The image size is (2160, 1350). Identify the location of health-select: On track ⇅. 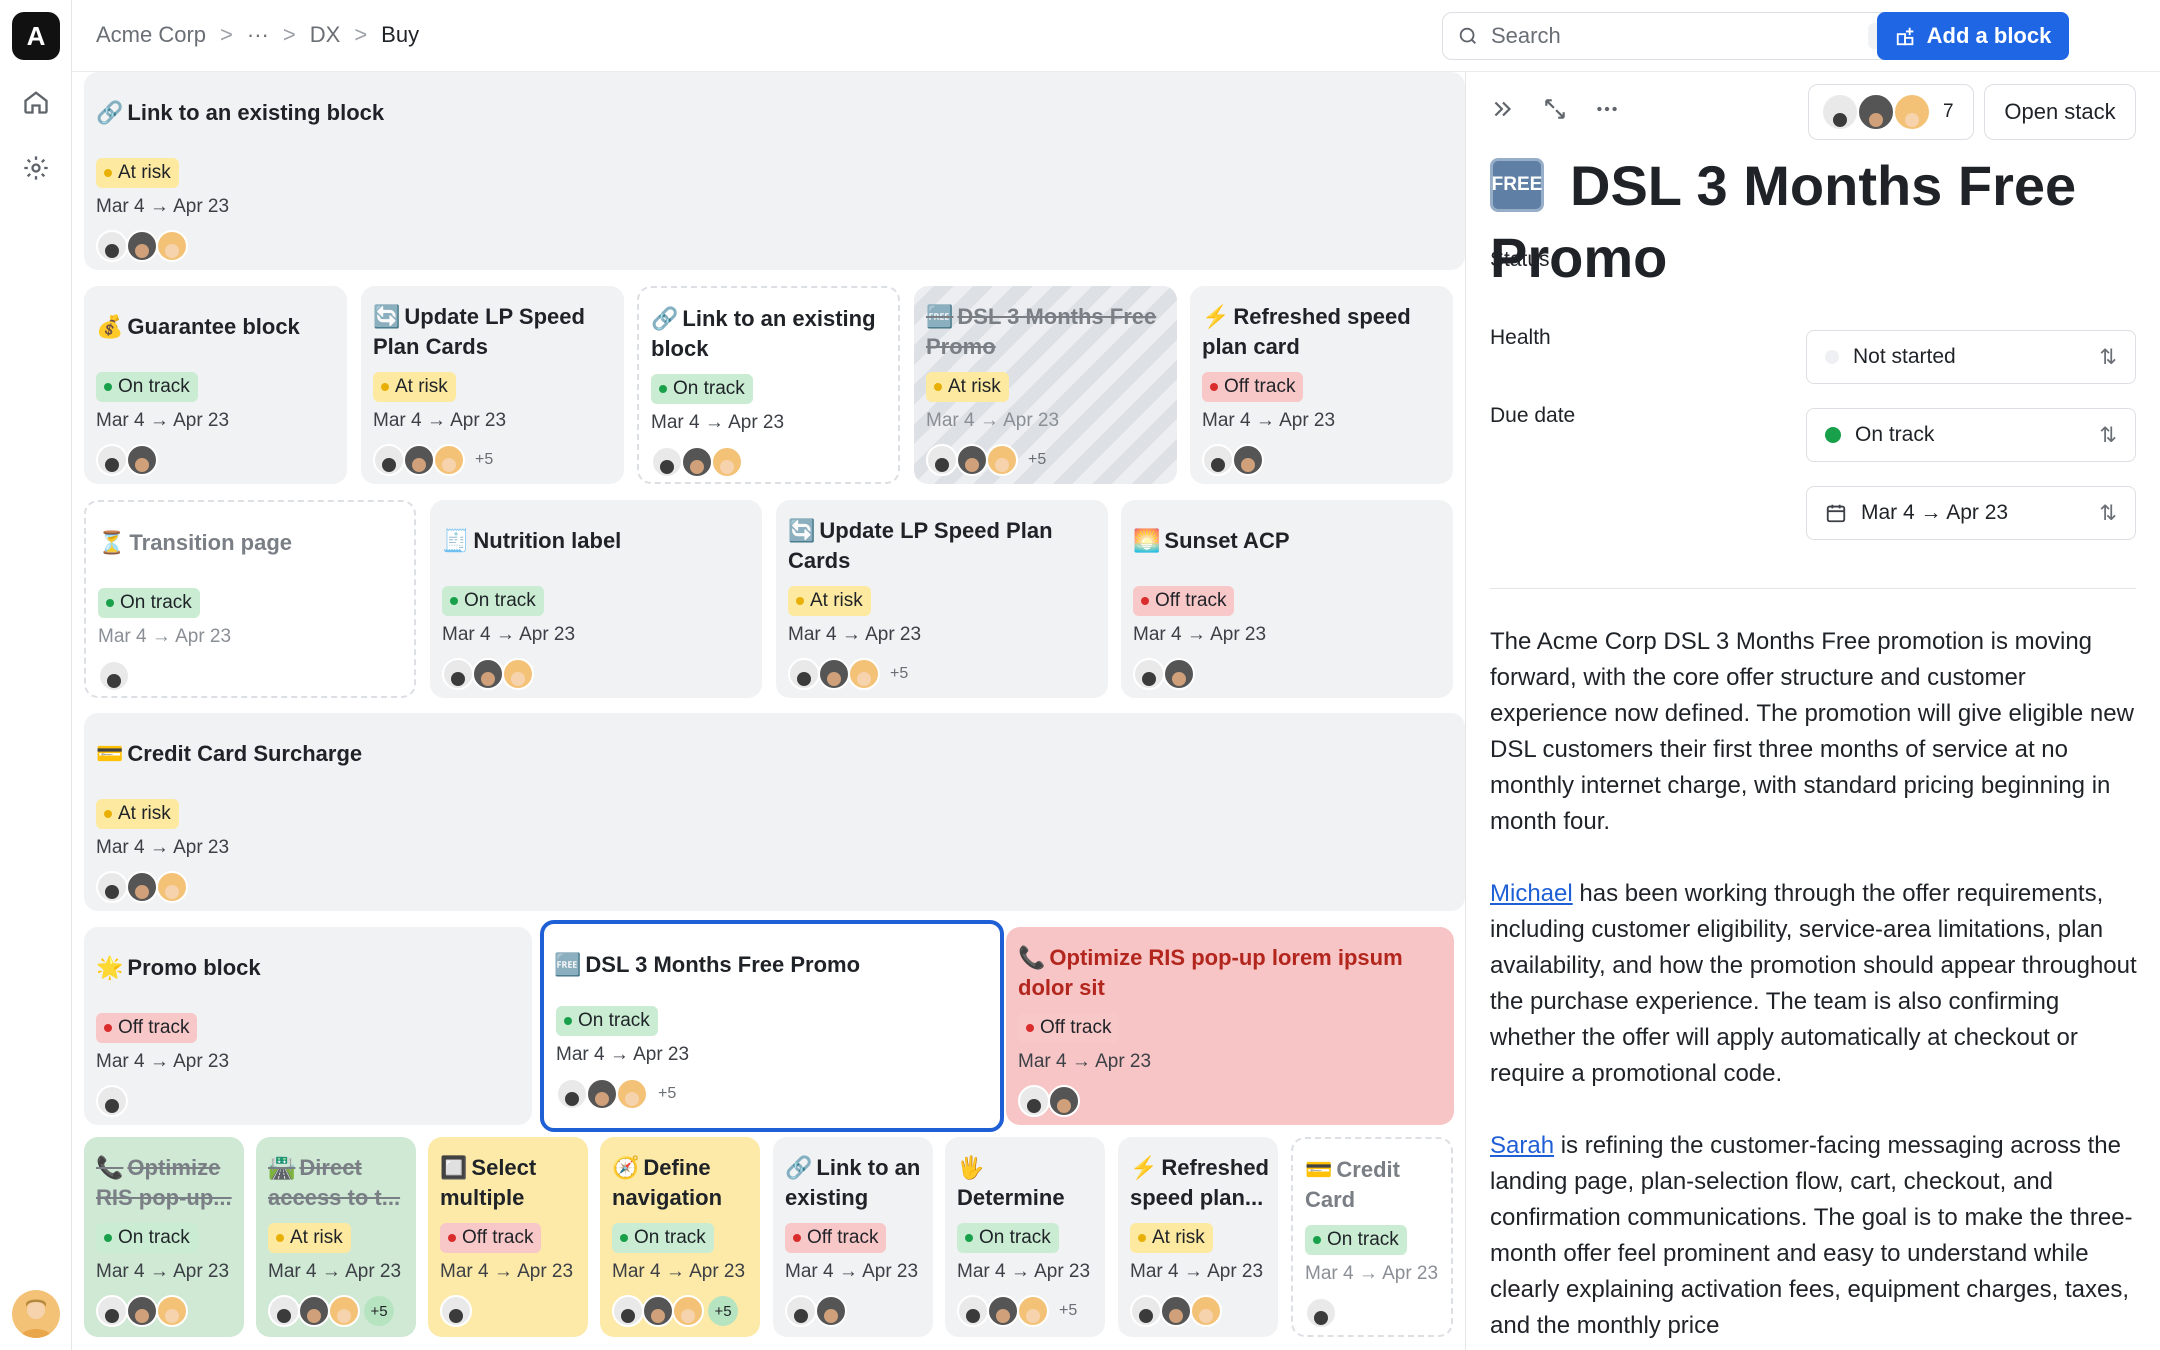
(1971, 435).